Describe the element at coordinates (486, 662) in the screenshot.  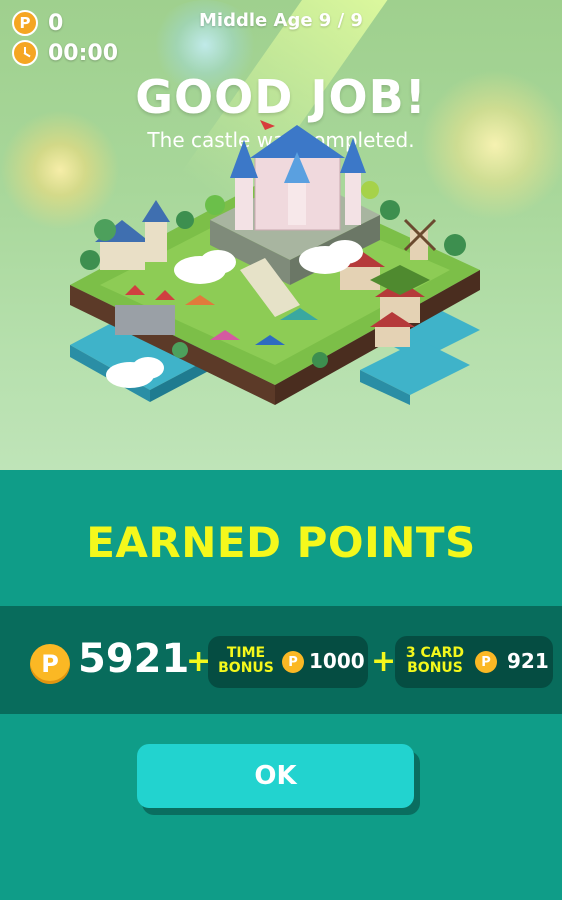
I see `card-bonus-coin-icon: P` at that location.